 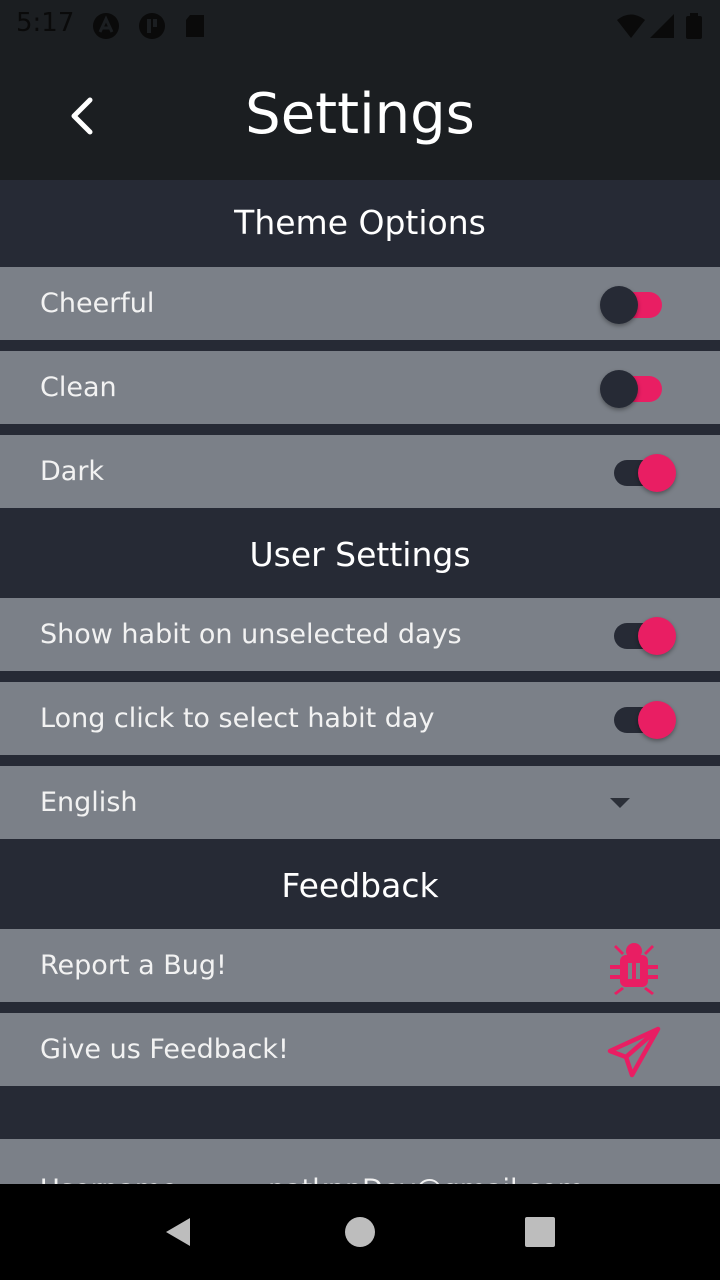 I want to click on language-dropdown: English, so click(x=360, y=802).